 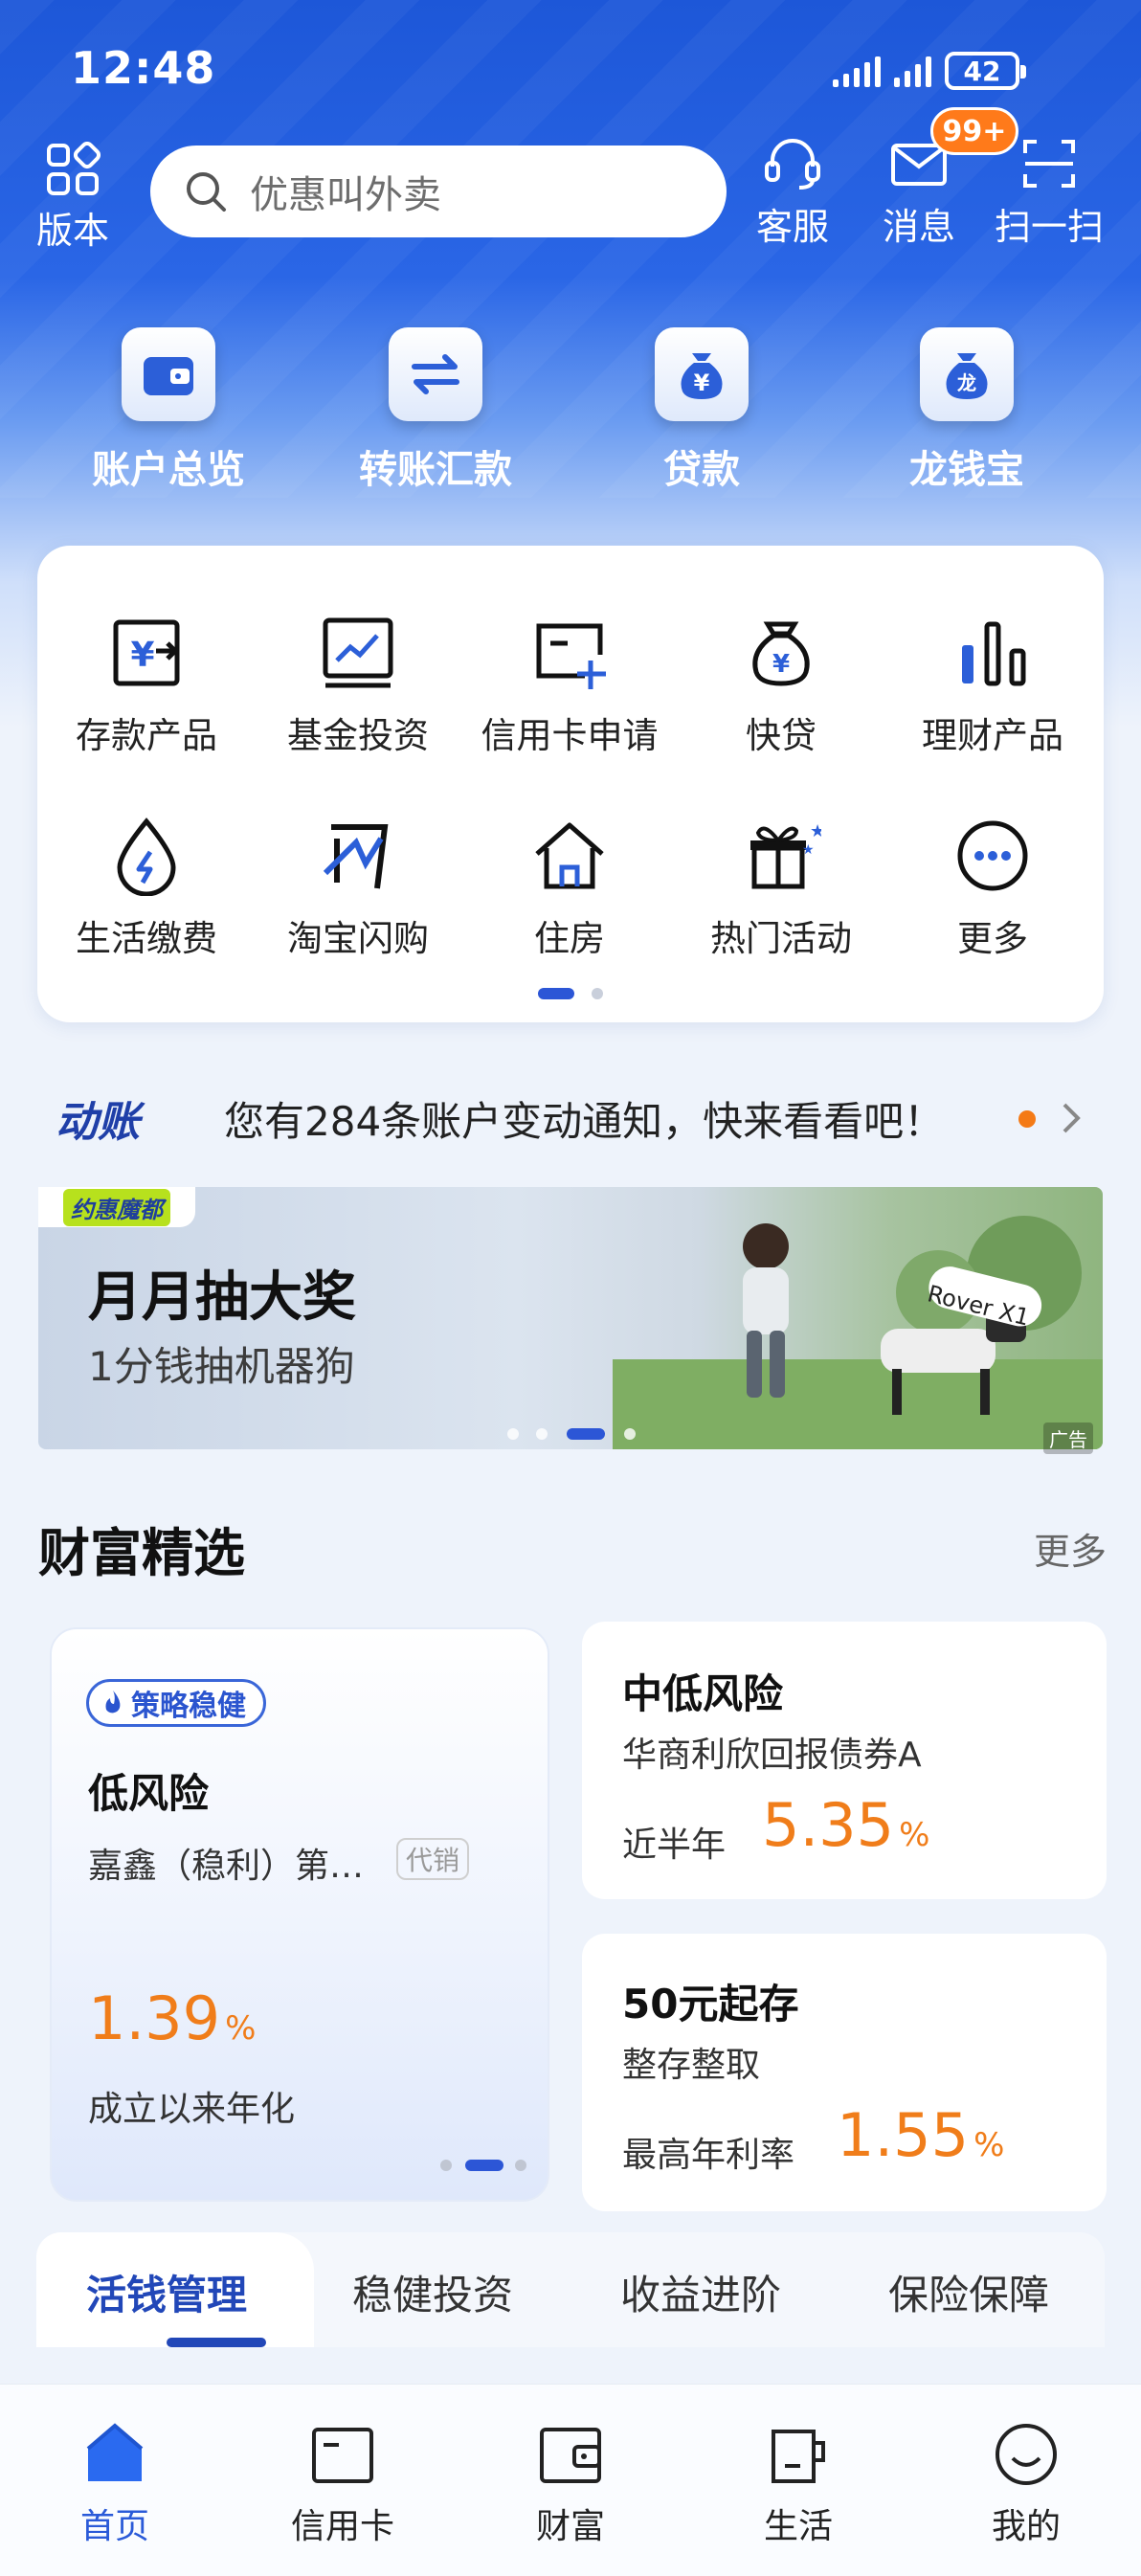 What do you see at coordinates (569, 856) in the screenshot?
I see `house-icon` at bounding box center [569, 856].